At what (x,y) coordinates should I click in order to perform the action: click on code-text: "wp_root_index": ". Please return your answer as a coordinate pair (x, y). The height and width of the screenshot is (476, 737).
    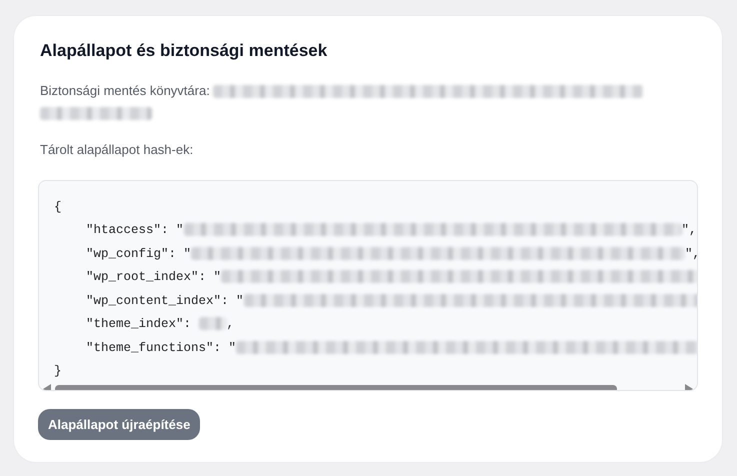
    Looking at the image, I should click on (154, 277).